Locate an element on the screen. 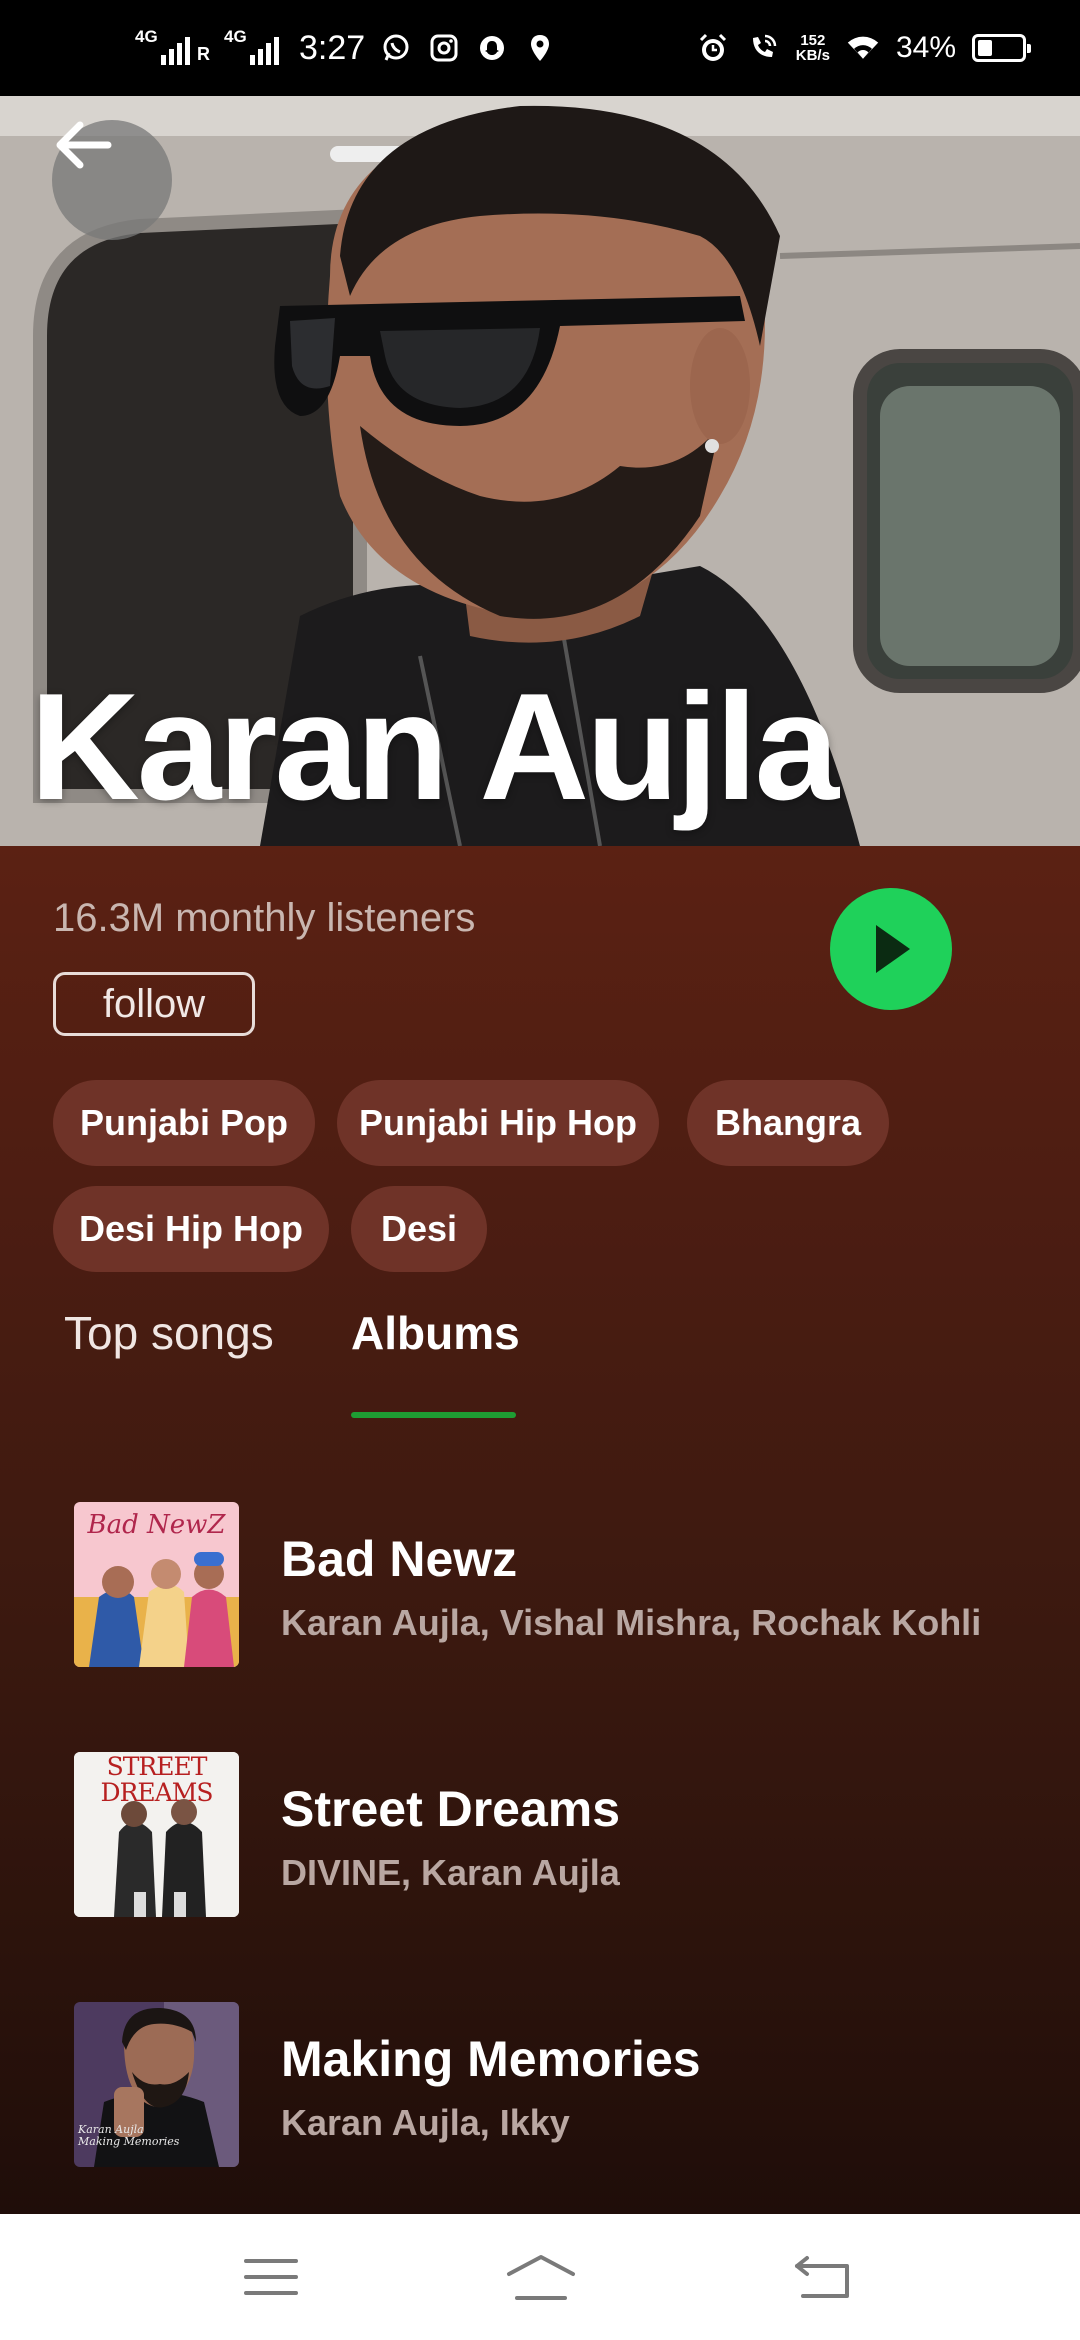 This screenshot has height=2340, width=1080. genre-chip: Punjabi Pop is located at coordinates (184, 1123).